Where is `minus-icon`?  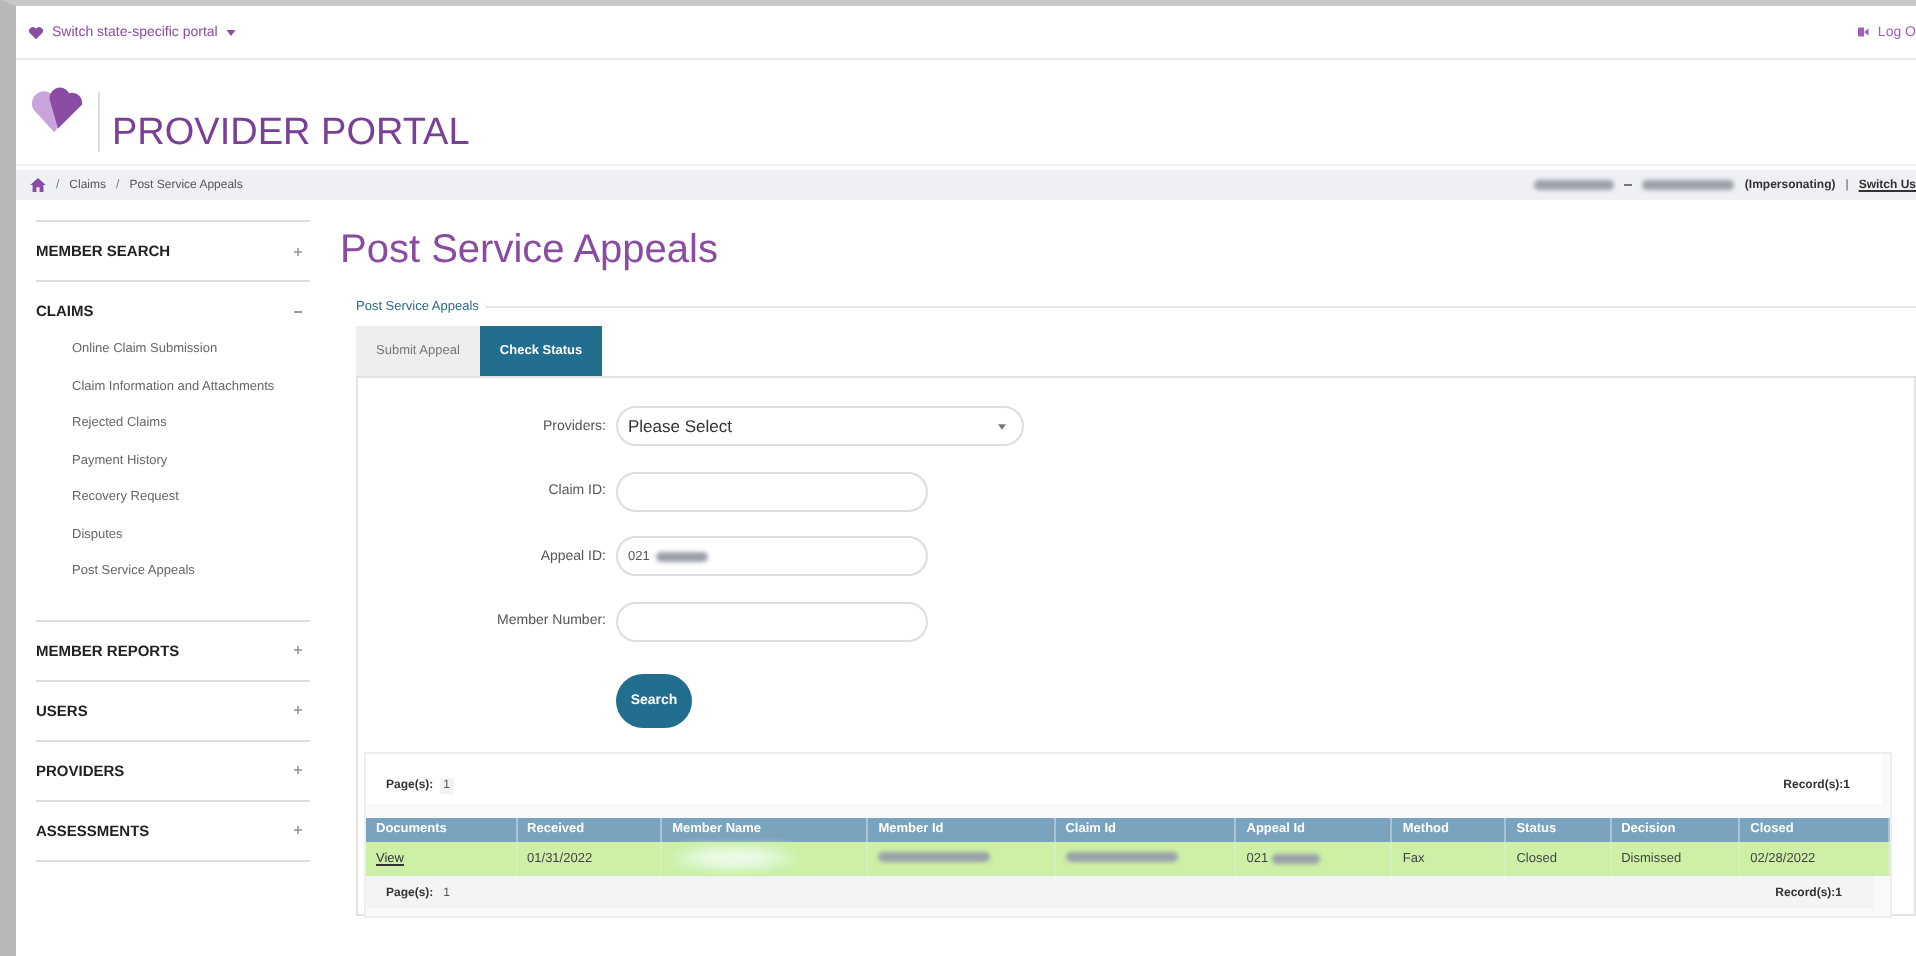 minus-icon is located at coordinates (298, 311).